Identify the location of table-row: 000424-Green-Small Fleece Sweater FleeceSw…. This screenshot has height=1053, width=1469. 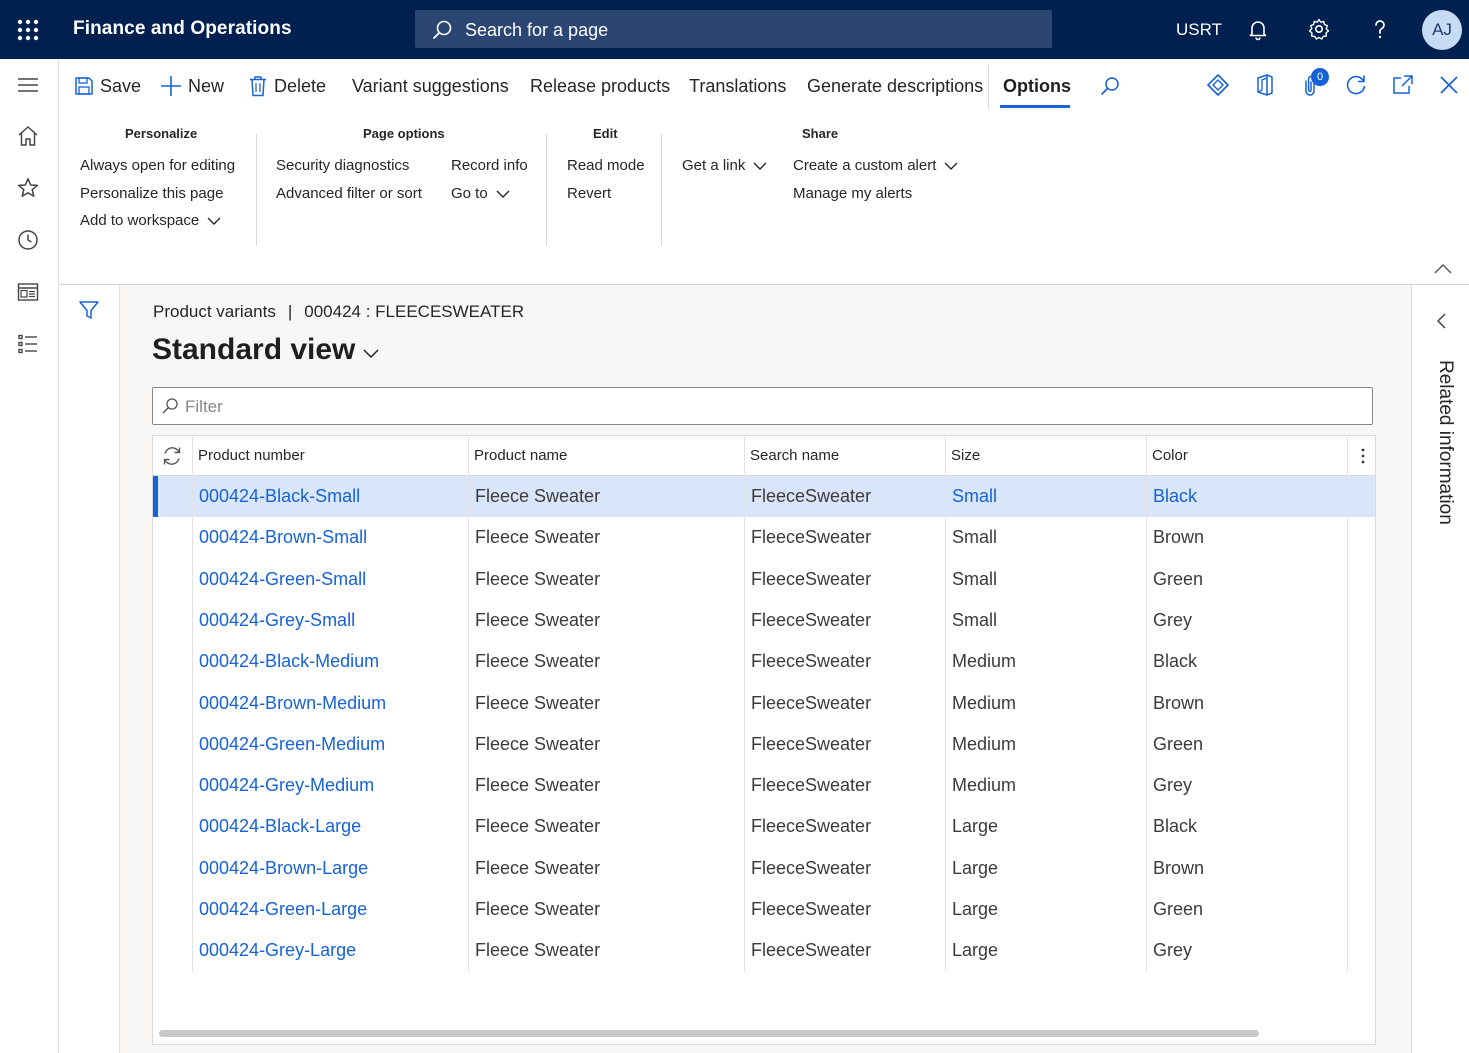
(764, 579).